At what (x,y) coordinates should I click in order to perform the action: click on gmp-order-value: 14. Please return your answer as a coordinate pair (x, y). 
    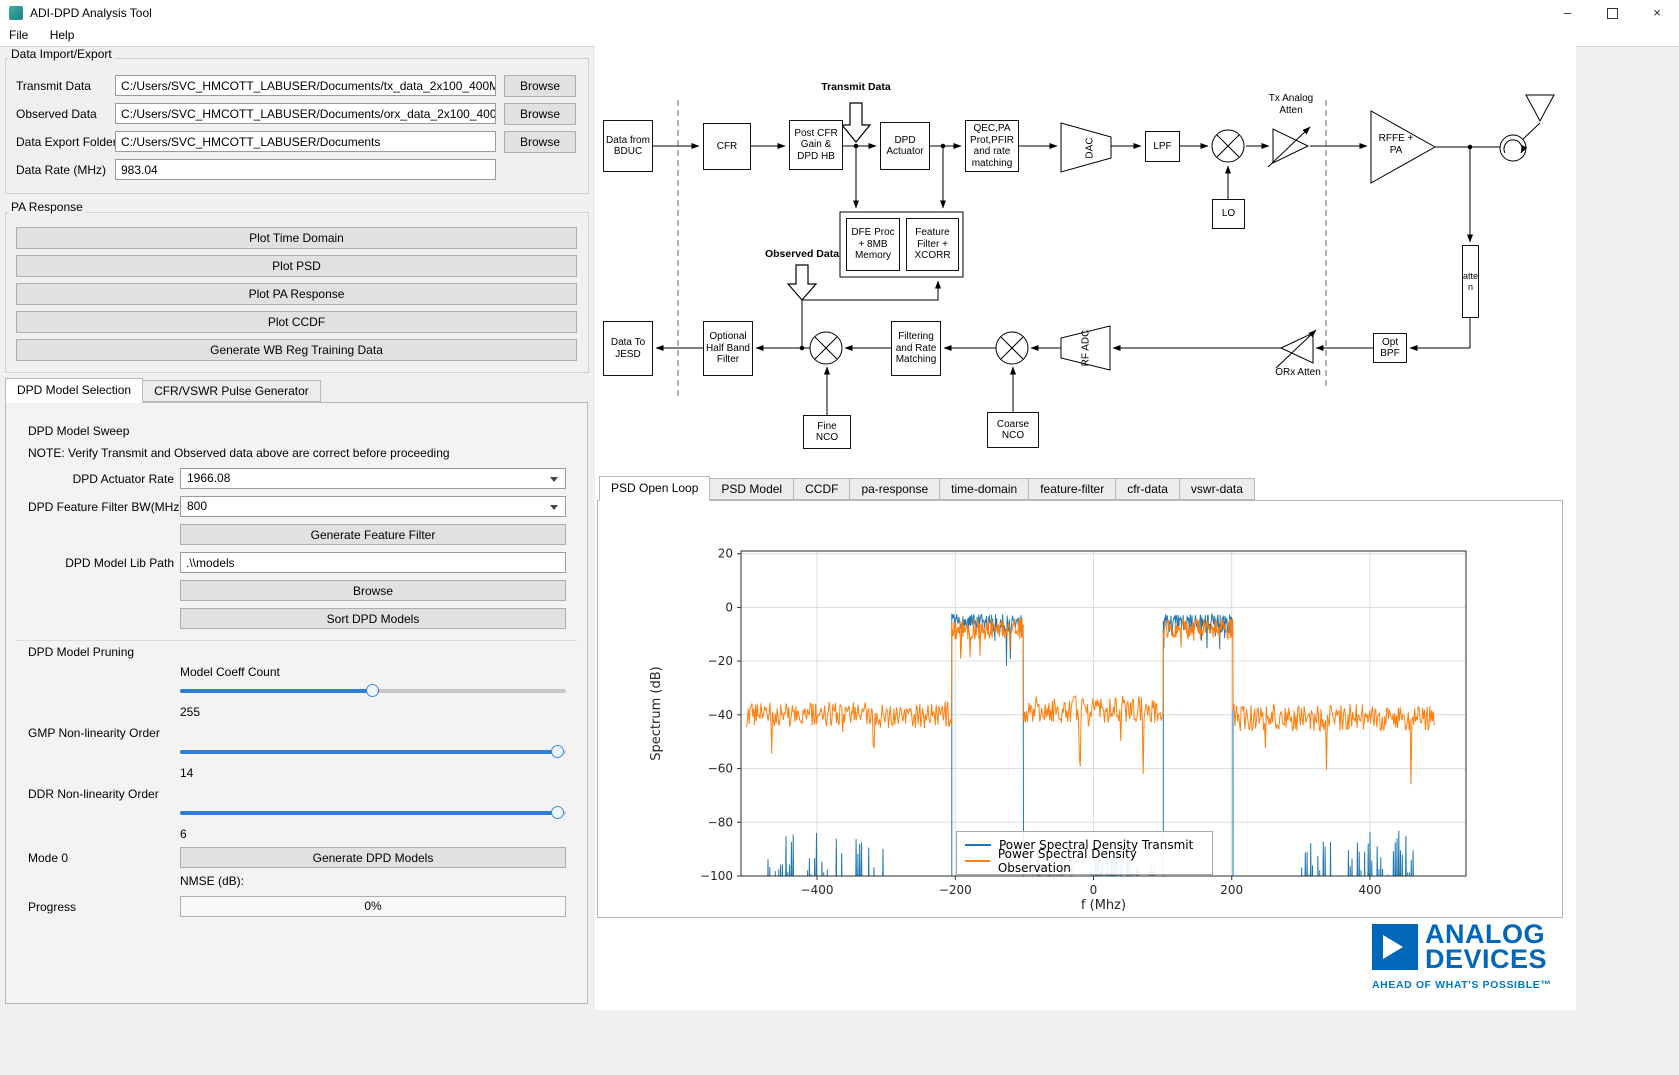
    Looking at the image, I should click on (187, 773).